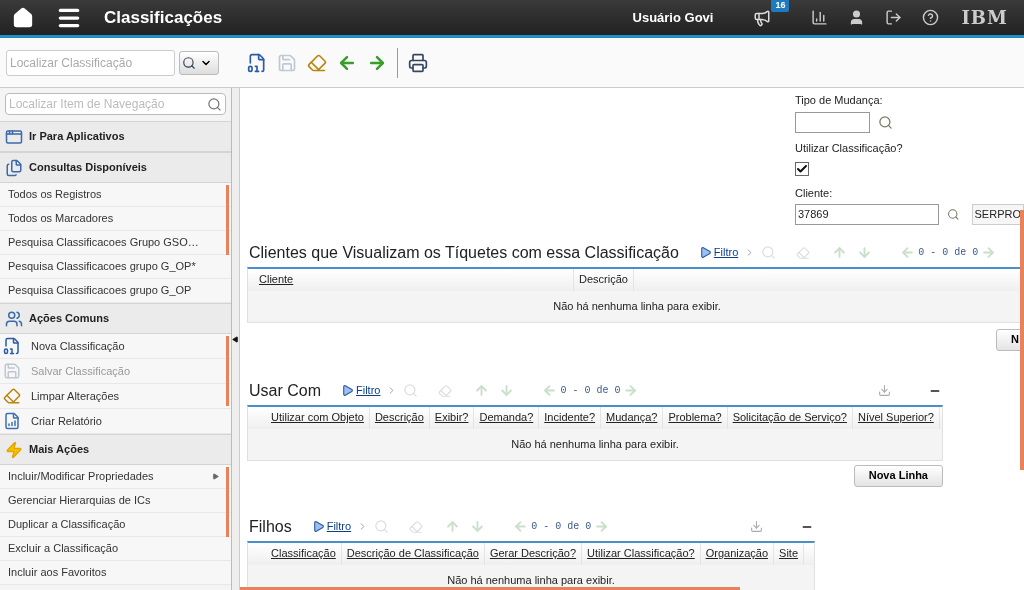 The image size is (1024, 590). Describe the element at coordinates (115, 136) in the screenshot. I see `section-header: Ir Para Aplicativos` at that location.